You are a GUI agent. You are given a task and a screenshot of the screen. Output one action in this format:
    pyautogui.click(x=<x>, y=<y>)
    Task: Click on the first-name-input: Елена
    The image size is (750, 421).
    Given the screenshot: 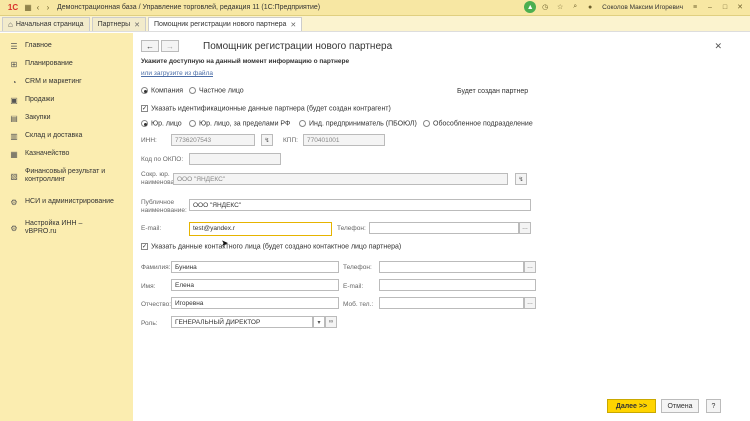 What is the action you would take?
    pyautogui.click(x=255, y=285)
    